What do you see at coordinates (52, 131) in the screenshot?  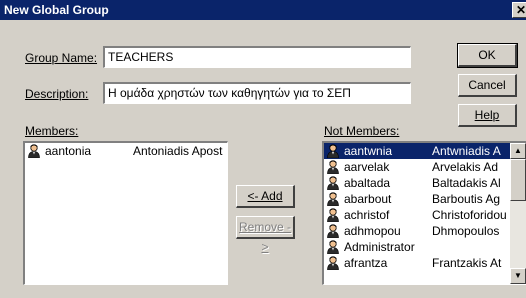 I see `members-label: Members:` at bounding box center [52, 131].